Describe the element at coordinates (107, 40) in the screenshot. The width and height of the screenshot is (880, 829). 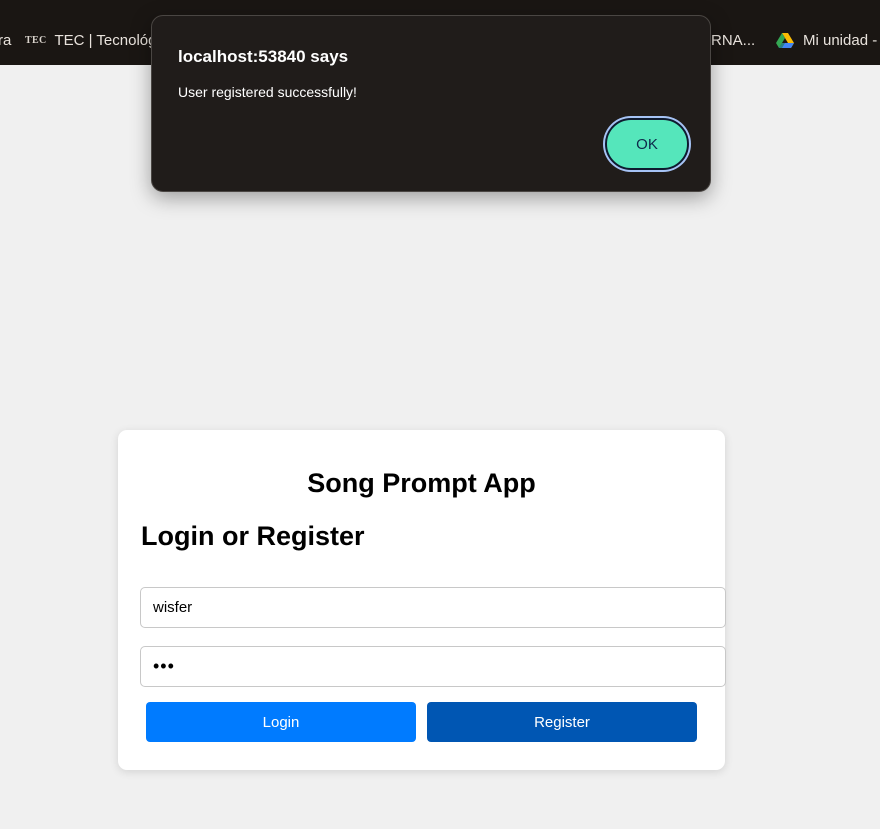
I see `bookmark-tec-label: TEC | Tecnológi` at that location.